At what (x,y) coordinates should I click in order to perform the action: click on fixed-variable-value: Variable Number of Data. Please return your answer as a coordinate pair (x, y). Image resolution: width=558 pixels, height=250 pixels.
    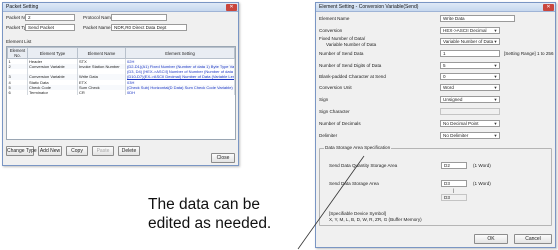
    Looking at the image, I should click on (468, 41).